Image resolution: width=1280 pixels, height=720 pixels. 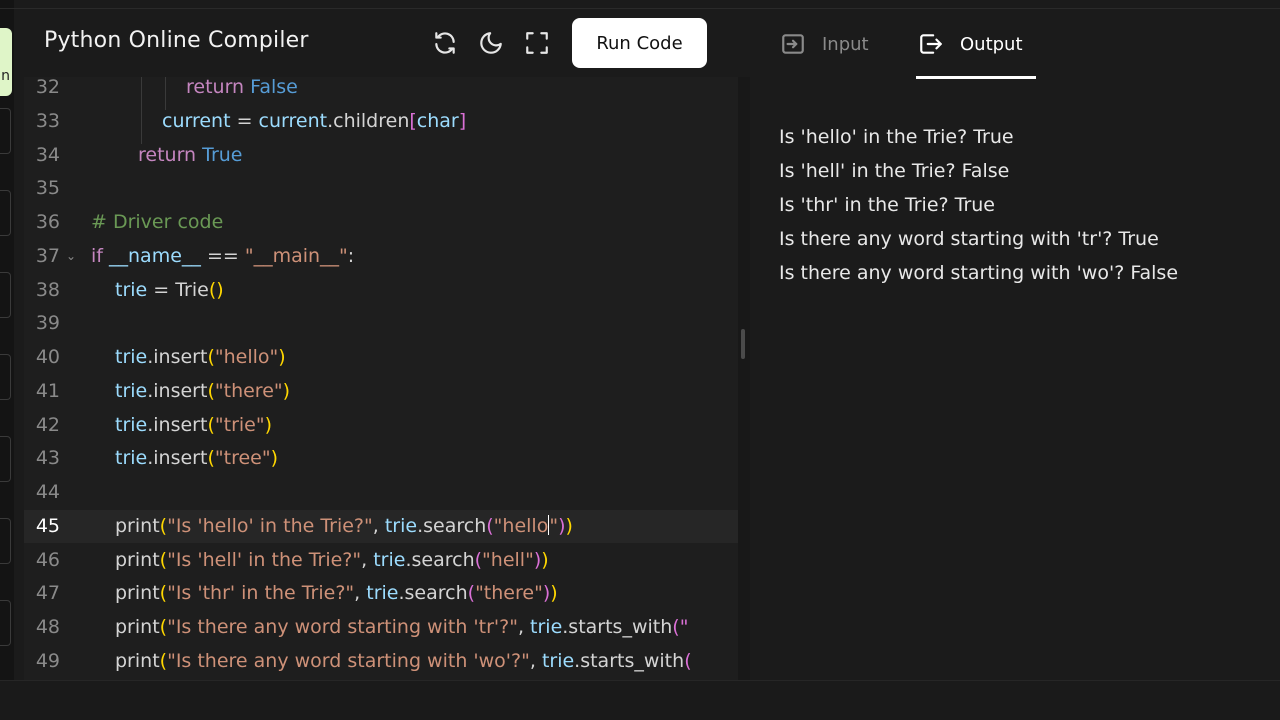 What do you see at coordinates (845, 44) in the screenshot?
I see `tab-input-label: Input` at bounding box center [845, 44].